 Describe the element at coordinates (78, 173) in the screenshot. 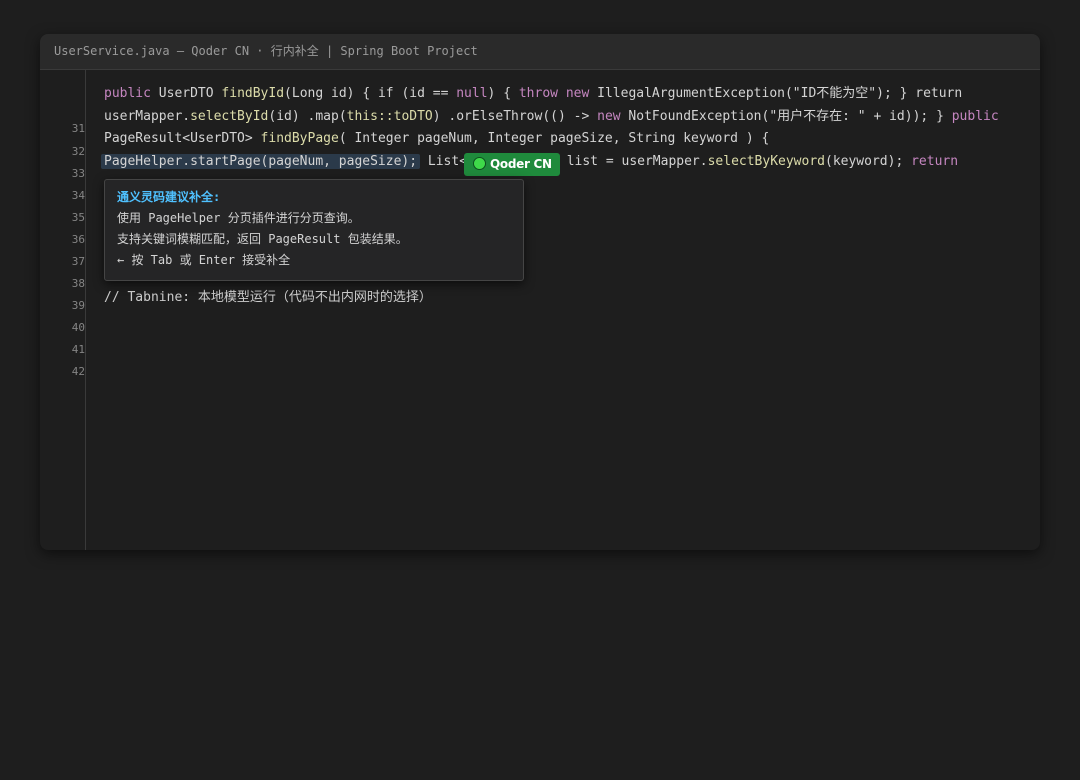

I see `line-number: 33` at that location.